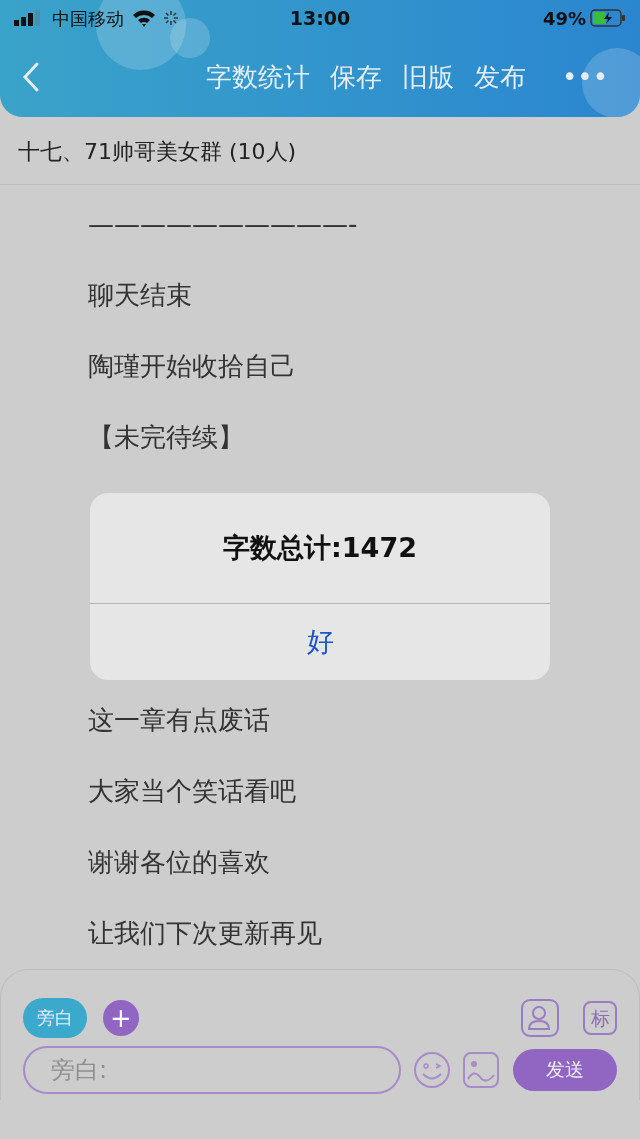 The width and height of the screenshot is (640, 1139). What do you see at coordinates (171, 18) in the screenshot?
I see `loading-icon` at bounding box center [171, 18].